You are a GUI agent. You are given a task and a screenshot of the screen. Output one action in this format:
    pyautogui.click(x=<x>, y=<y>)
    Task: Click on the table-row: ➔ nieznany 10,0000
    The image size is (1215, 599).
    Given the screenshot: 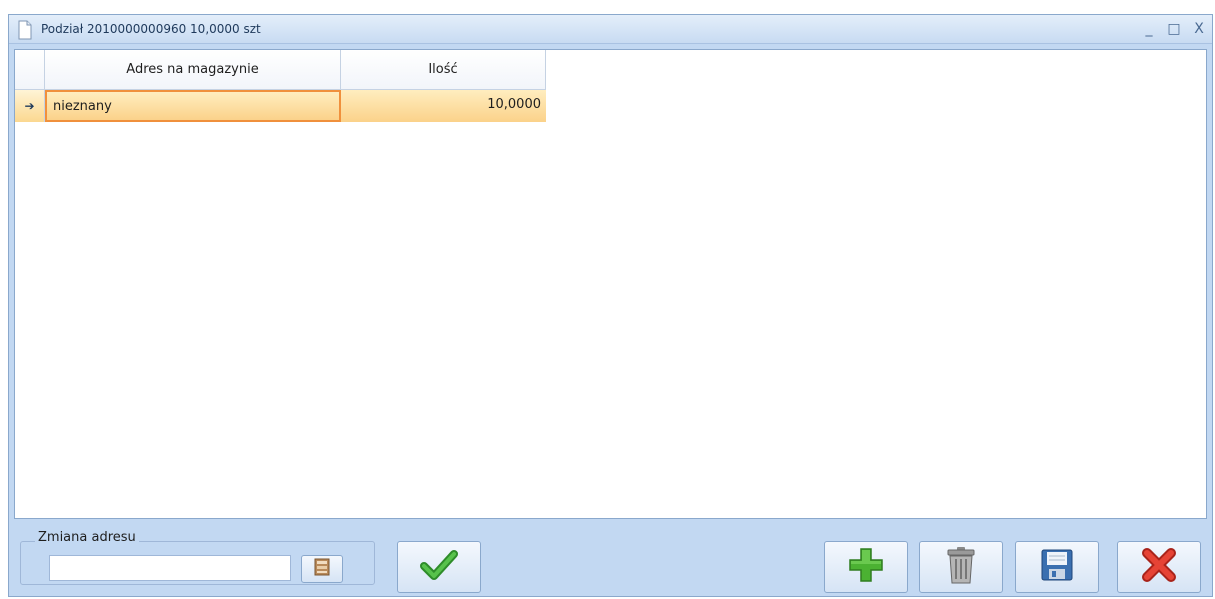 What is the action you would take?
    pyautogui.click(x=280, y=106)
    